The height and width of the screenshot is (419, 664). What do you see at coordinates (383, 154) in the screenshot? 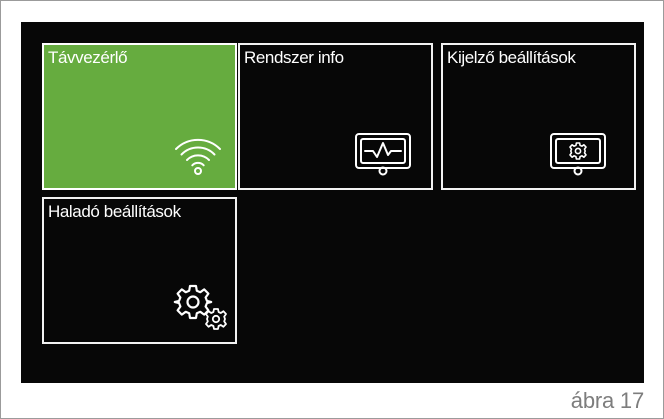
I see `monitor-waveform-icon` at bounding box center [383, 154].